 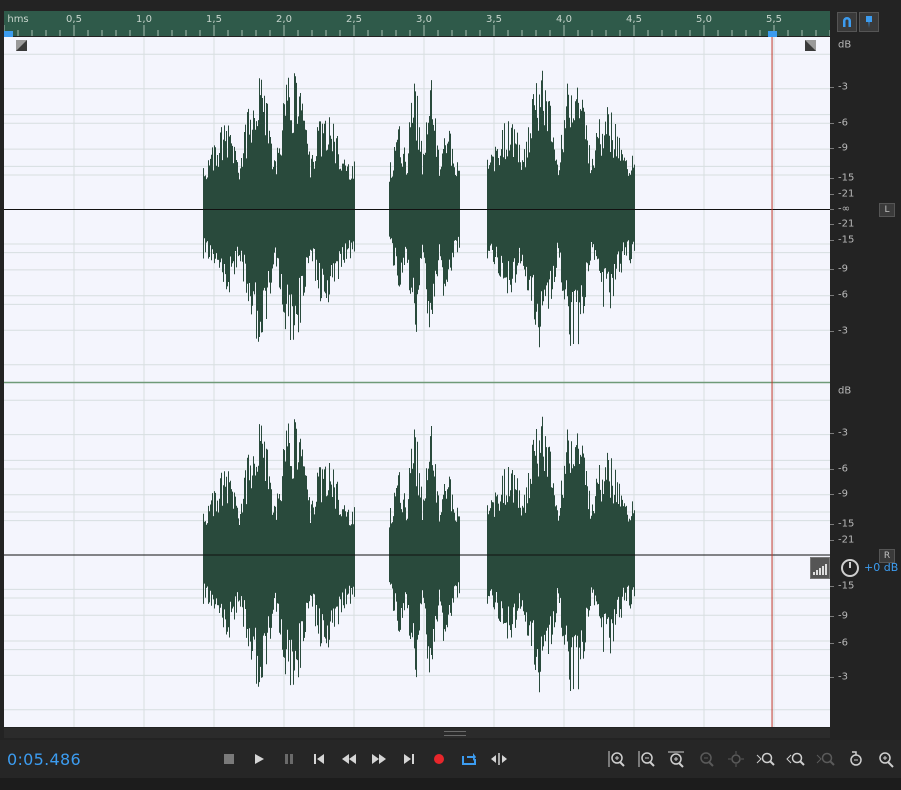 What do you see at coordinates (845, 391) in the screenshot?
I see `db-unit-label: dB` at bounding box center [845, 391].